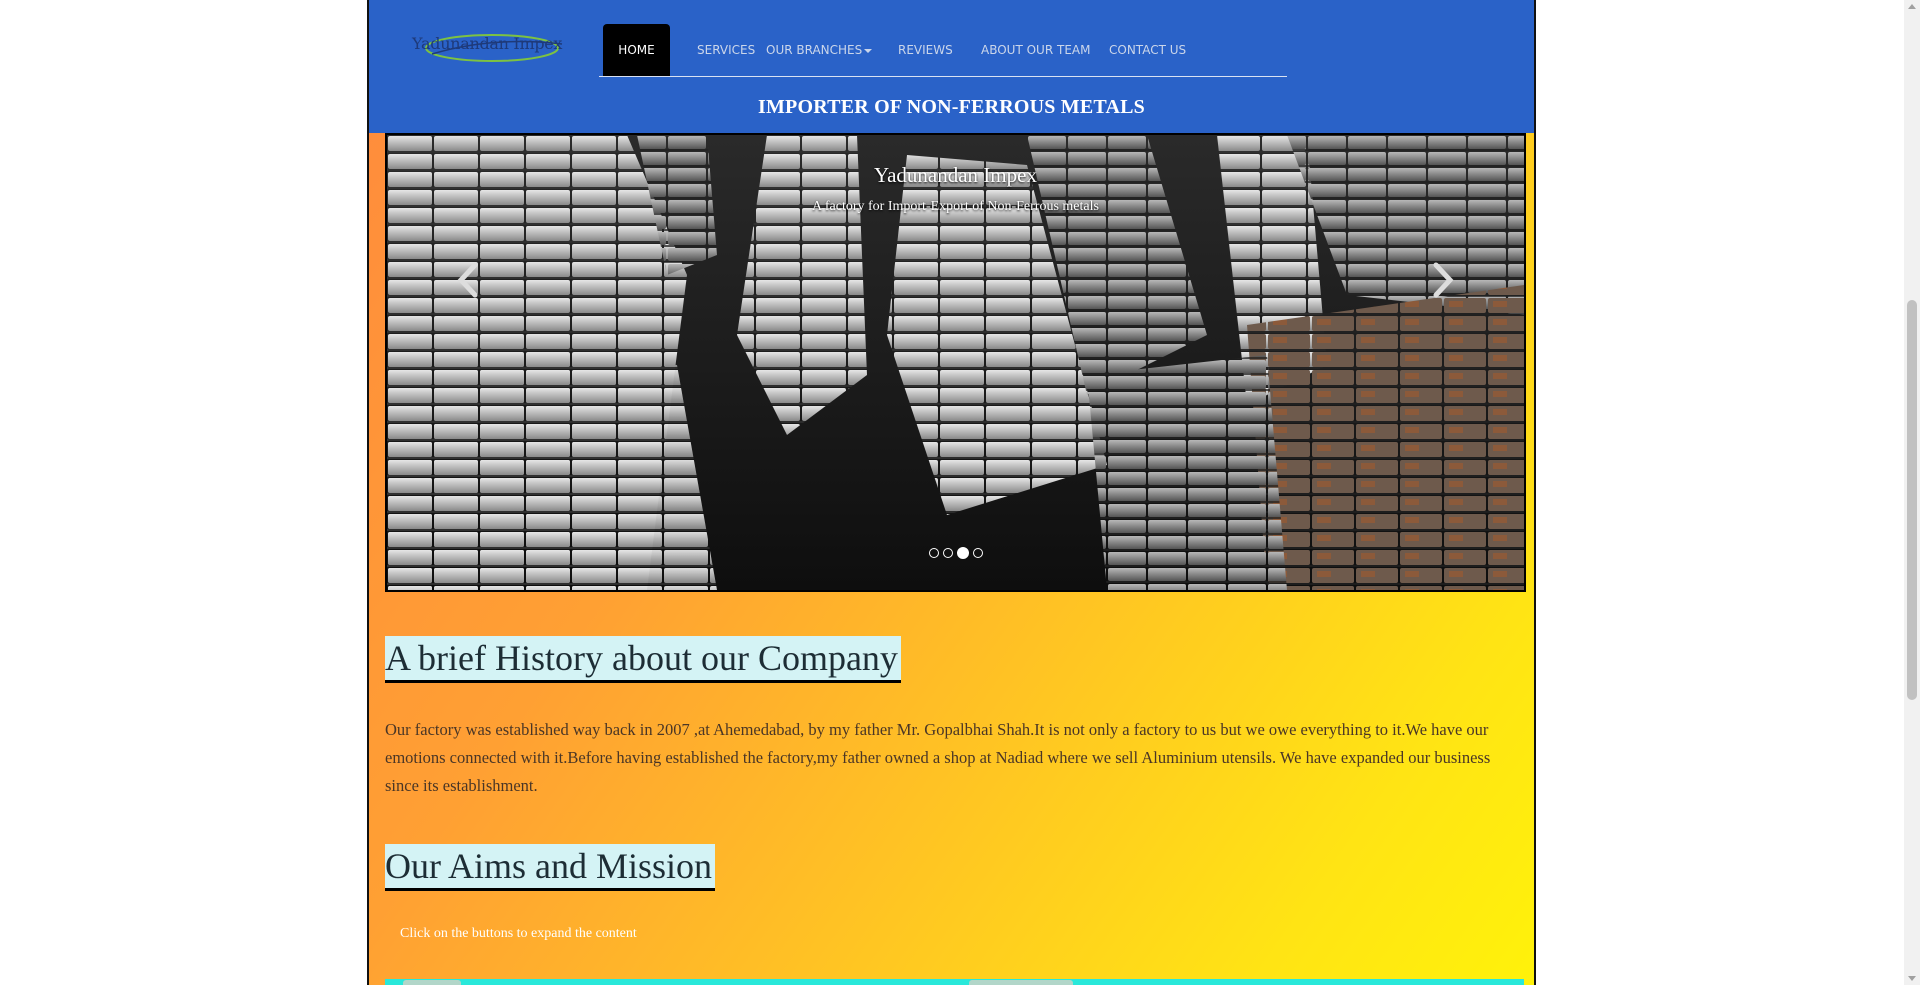 This screenshot has width=1920, height=985. Describe the element at coordinates (925, 50) in the screenshot. I see `nav-reviews: REVIEWS` at that location.